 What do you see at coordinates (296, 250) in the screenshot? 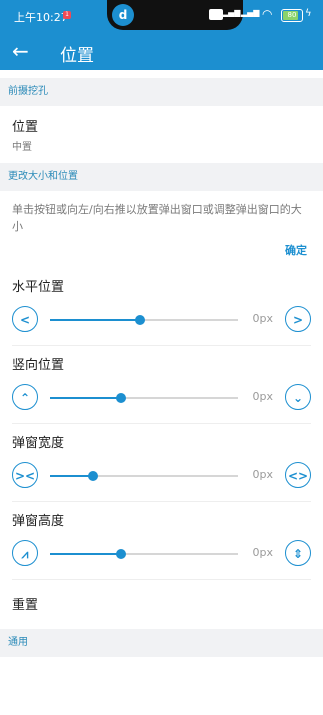
I see `confirm-button: 确定` at bounding box center [296, 250].